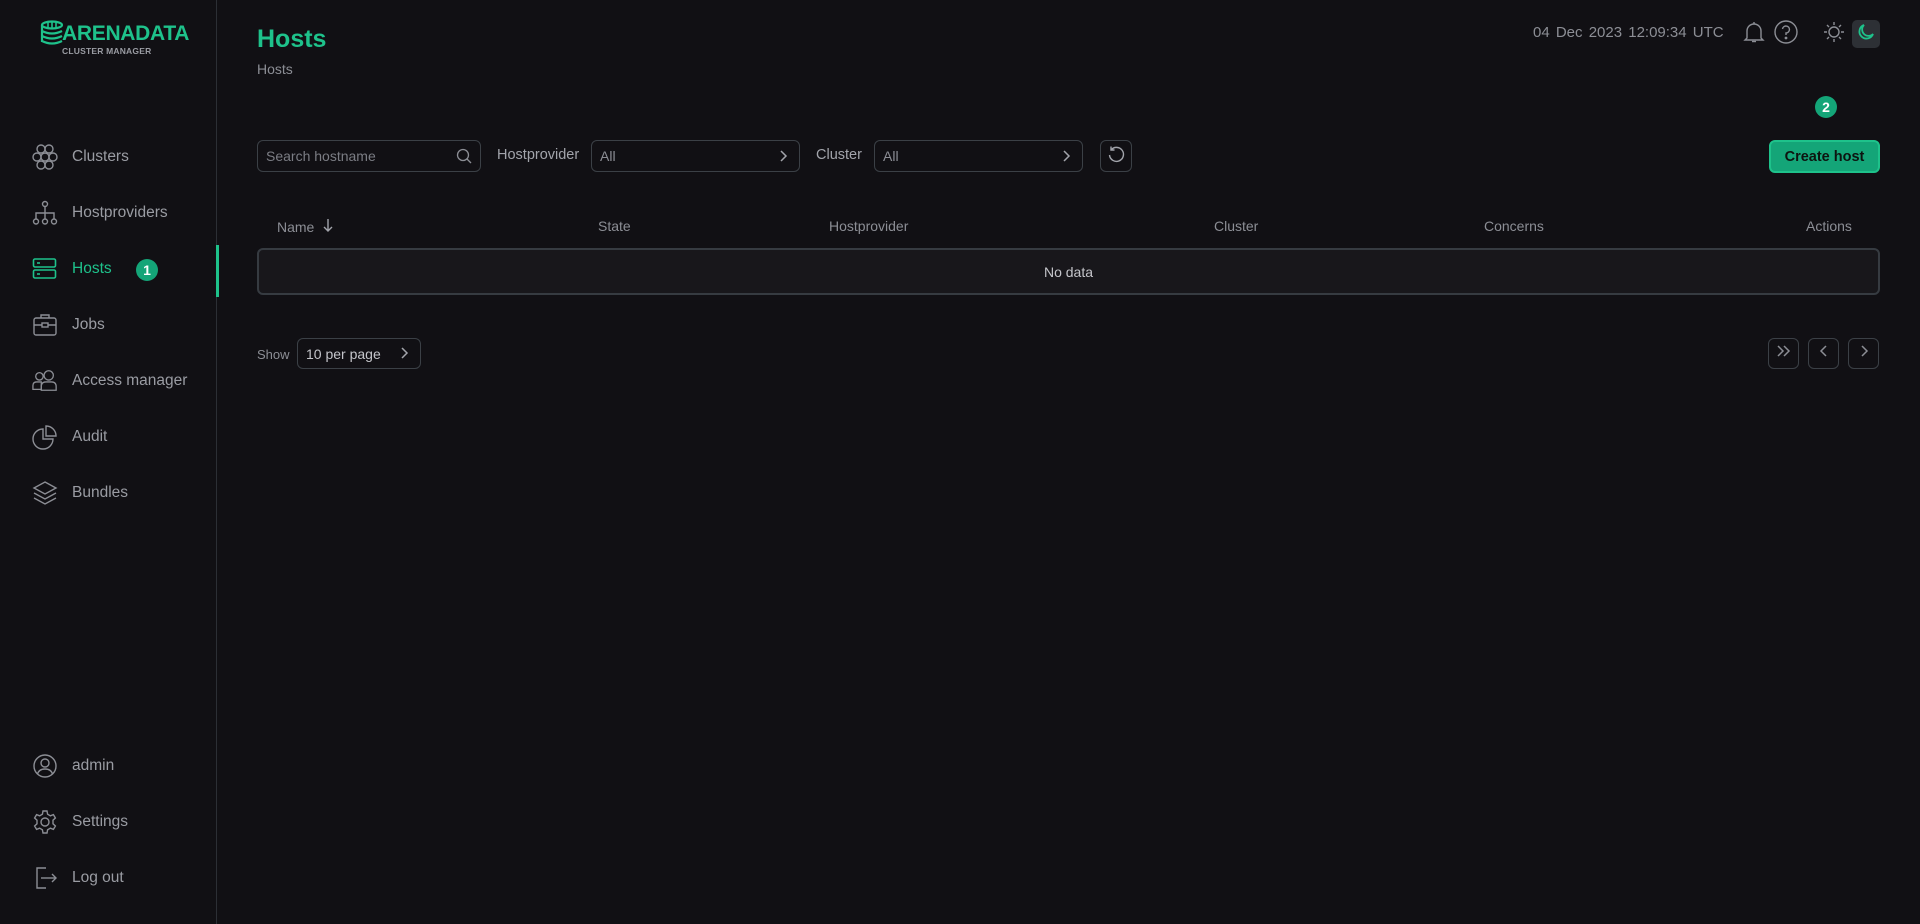  I want to click on sidebar-item-bundles: Bundles, so click(108, 493).